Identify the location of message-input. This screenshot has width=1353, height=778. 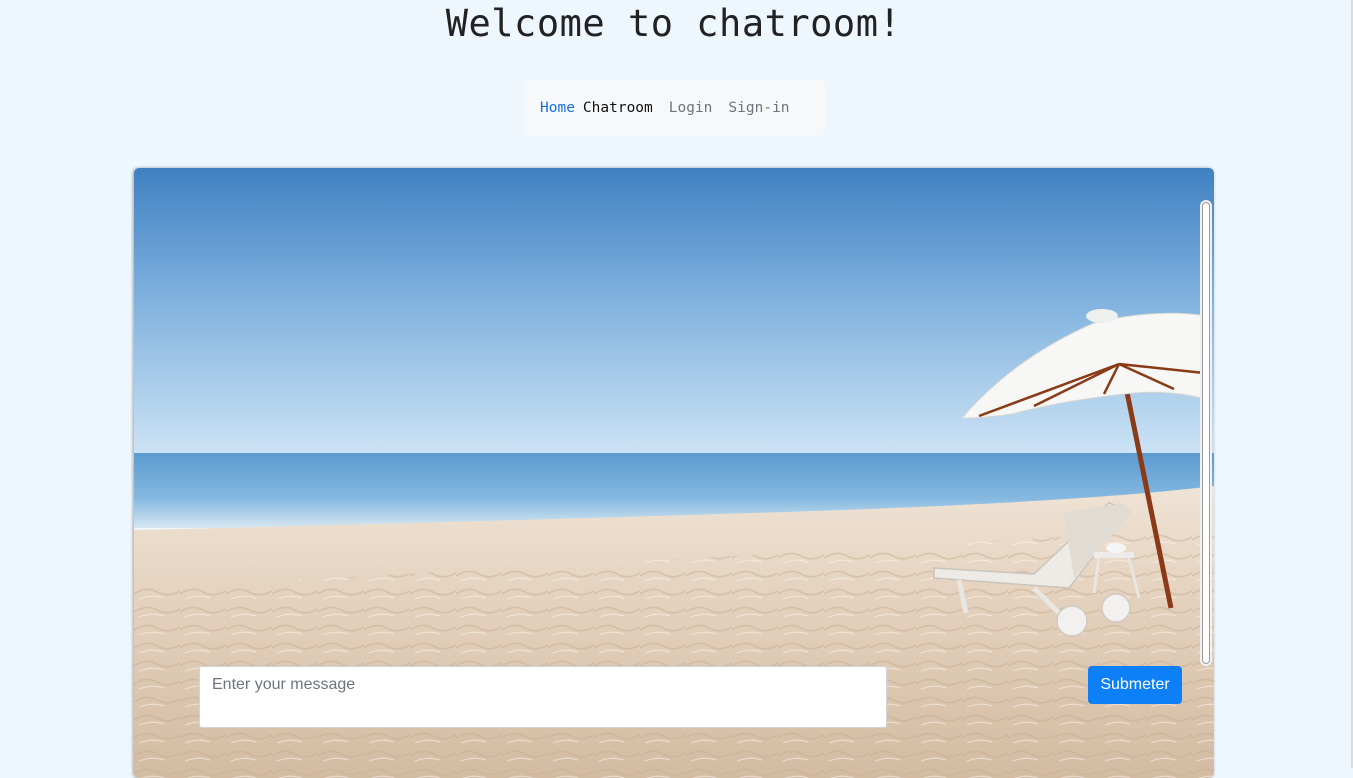
(543, 697).